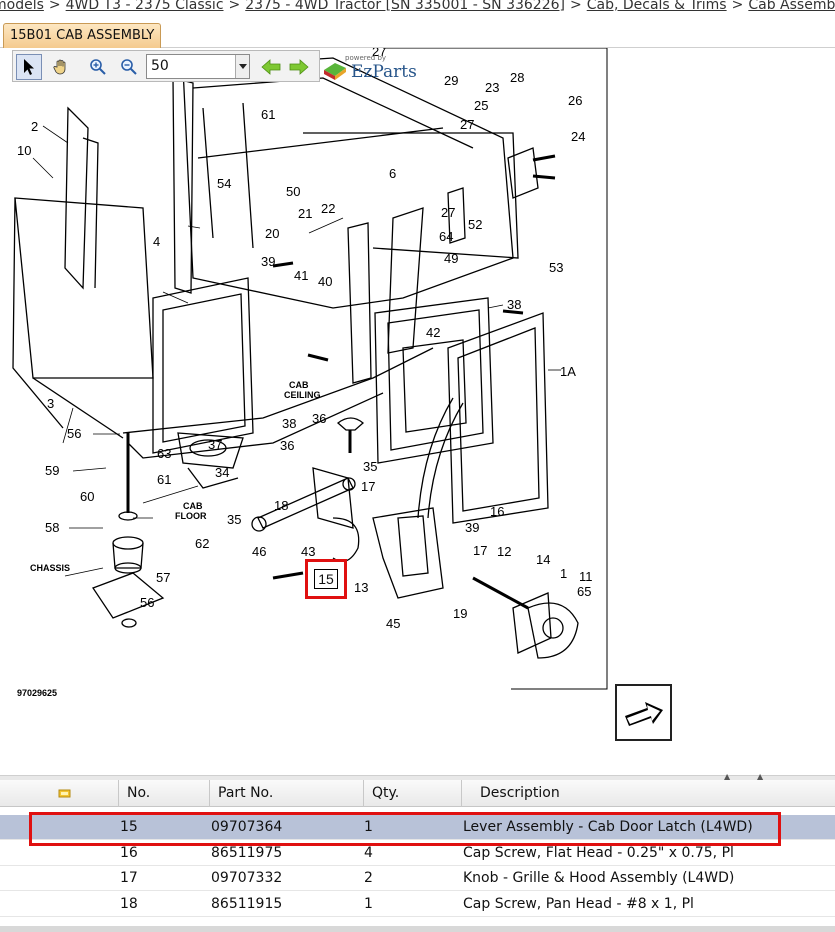 Image resolution: width=835 pixels, height=932 pixels. I want to click on zoom-out-icon, so click(129, 67).